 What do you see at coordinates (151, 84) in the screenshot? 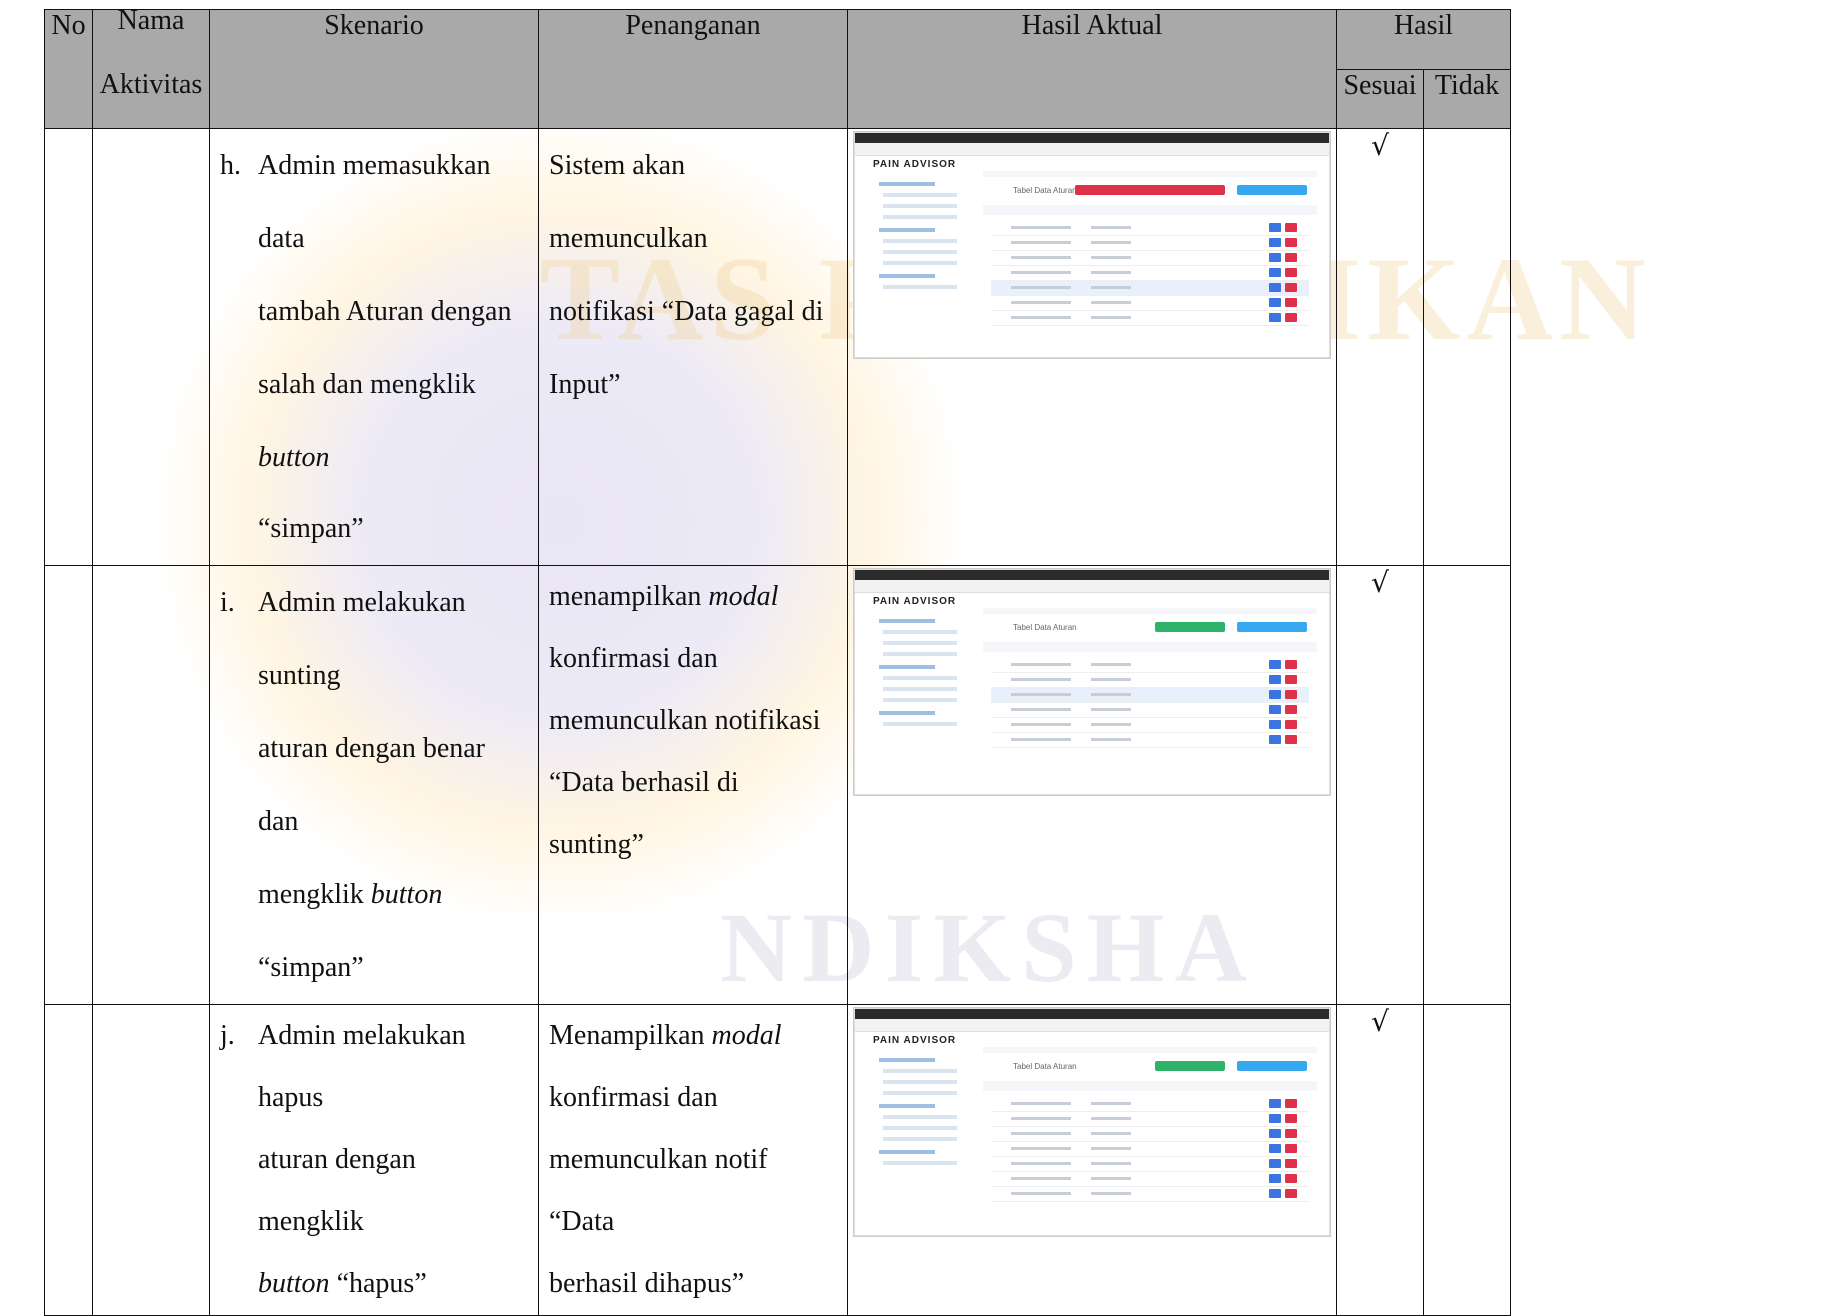
I see `header-aktivitas: Aktivitas` at bounding box center [151, 84].